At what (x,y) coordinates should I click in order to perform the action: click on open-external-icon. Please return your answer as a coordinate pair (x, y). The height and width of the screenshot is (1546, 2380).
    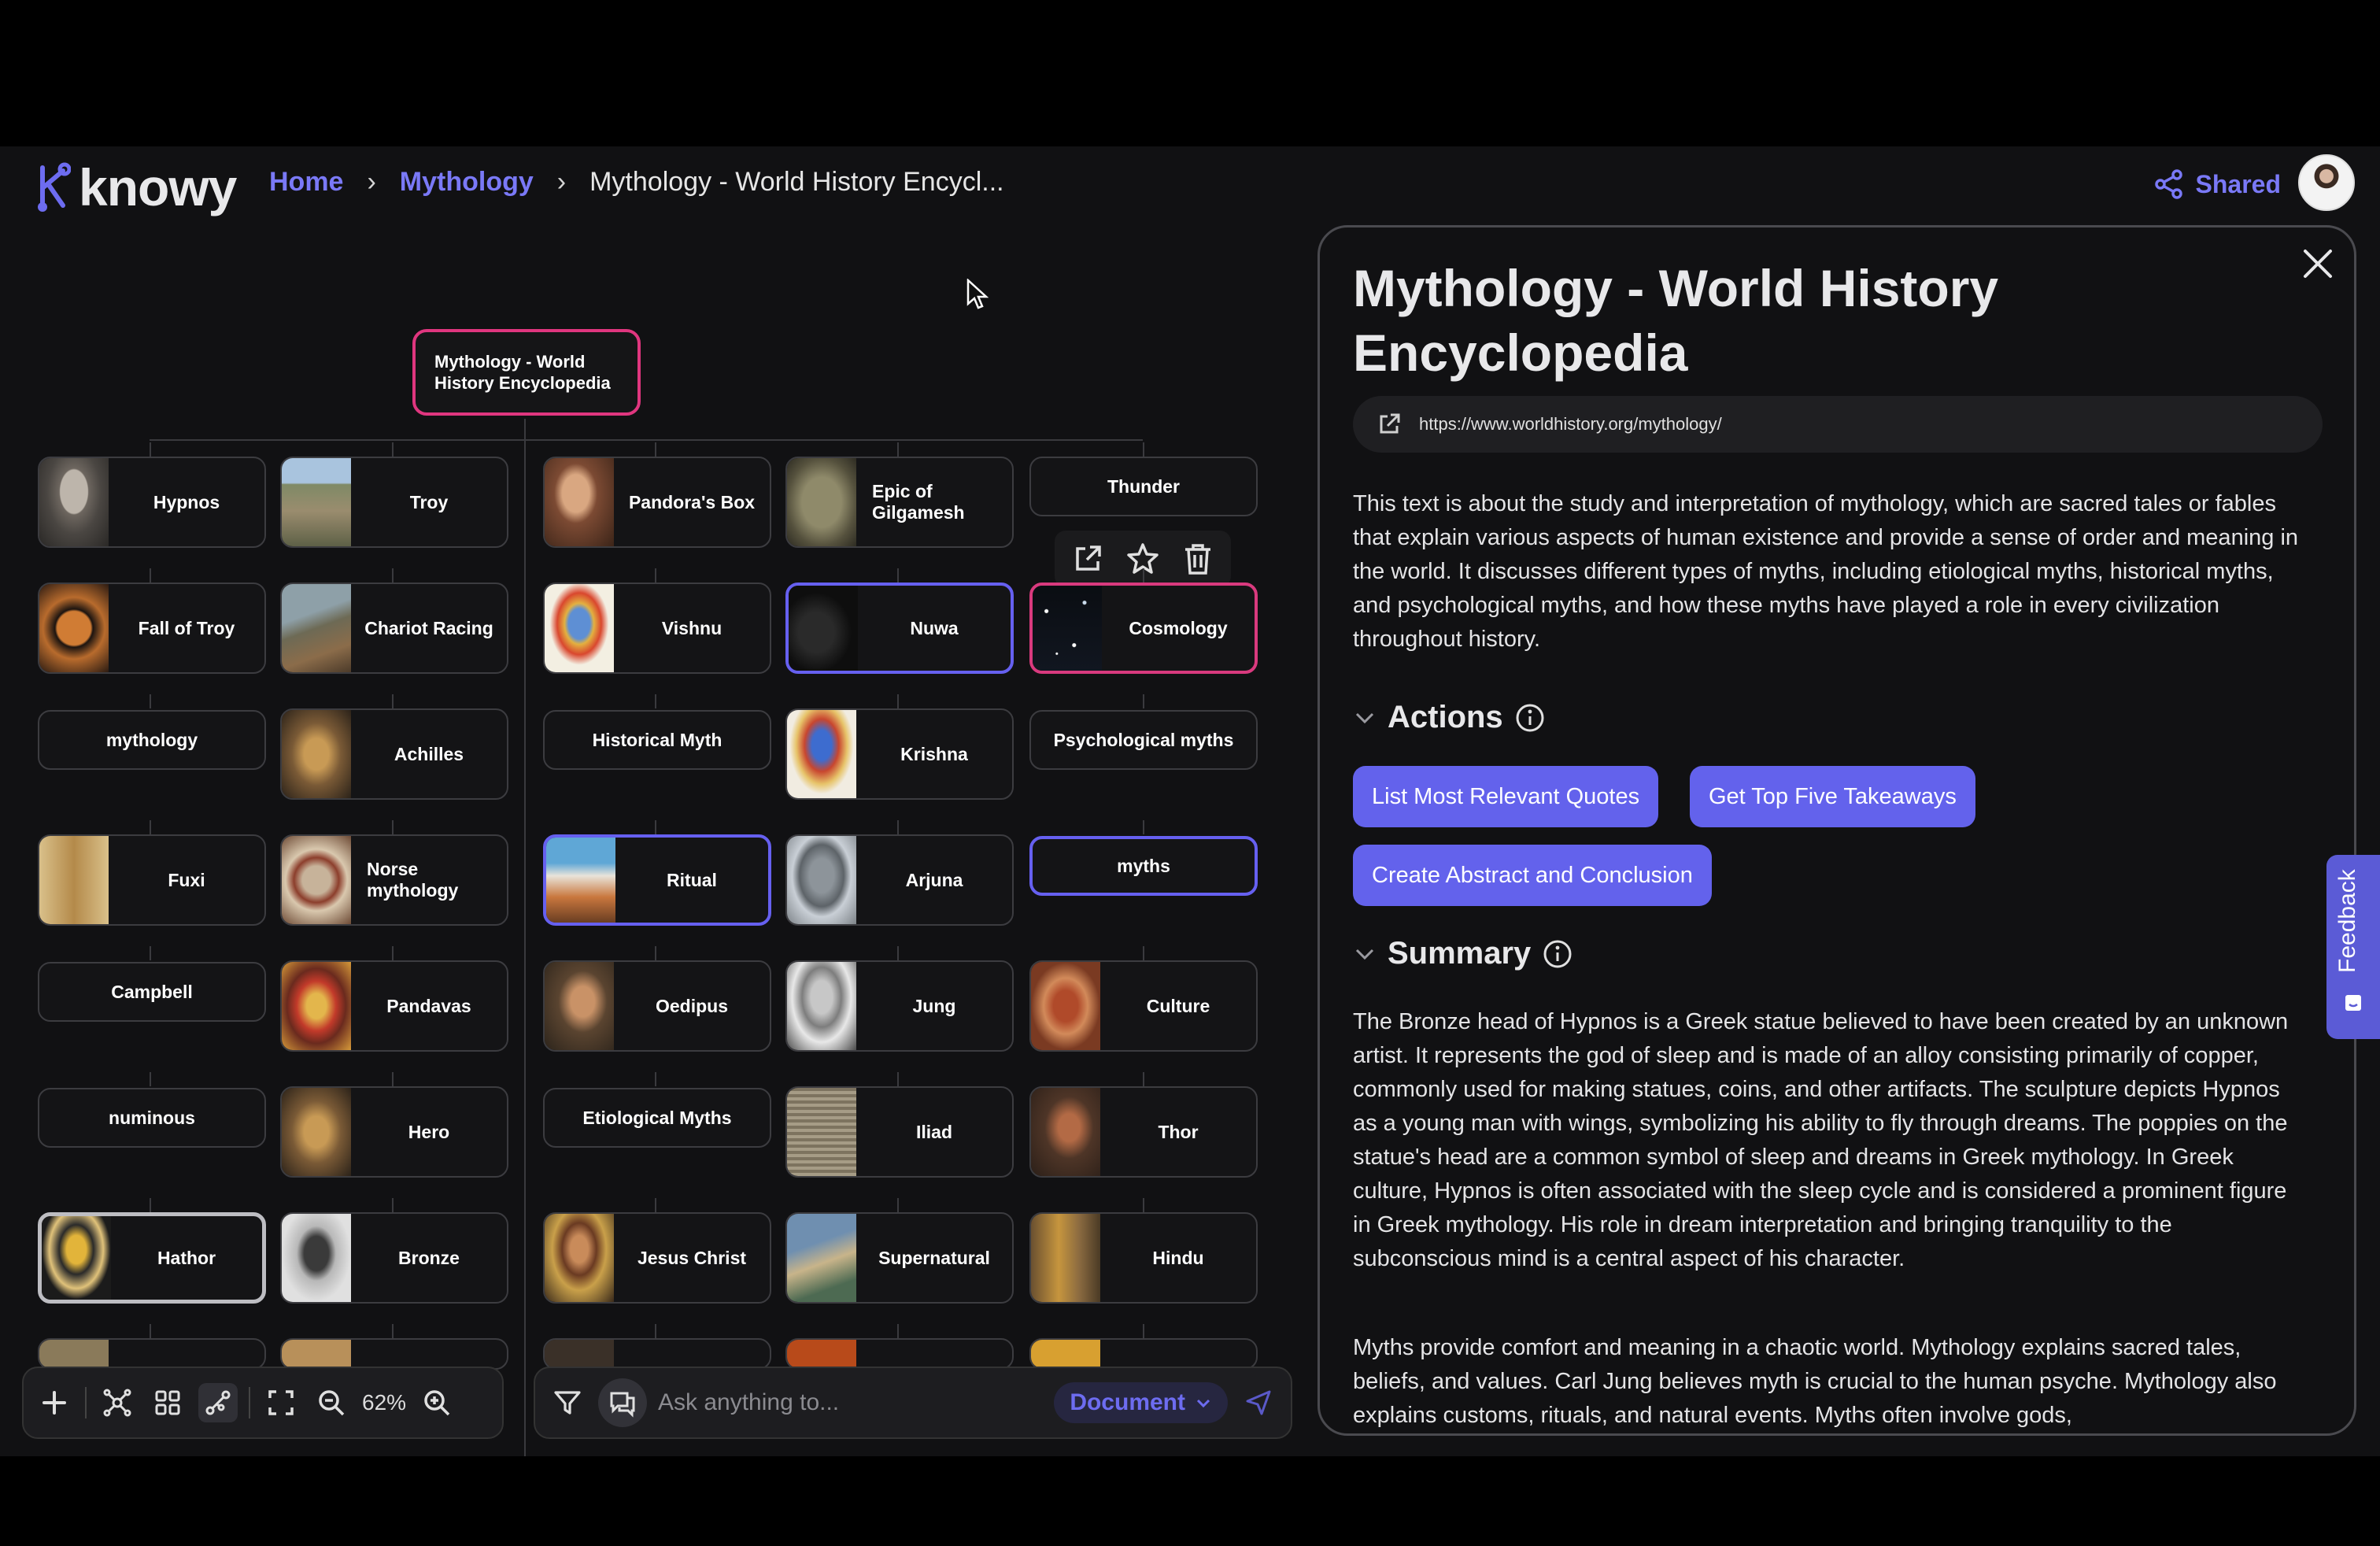
    Looking at the image, I should click on (1087, 558).